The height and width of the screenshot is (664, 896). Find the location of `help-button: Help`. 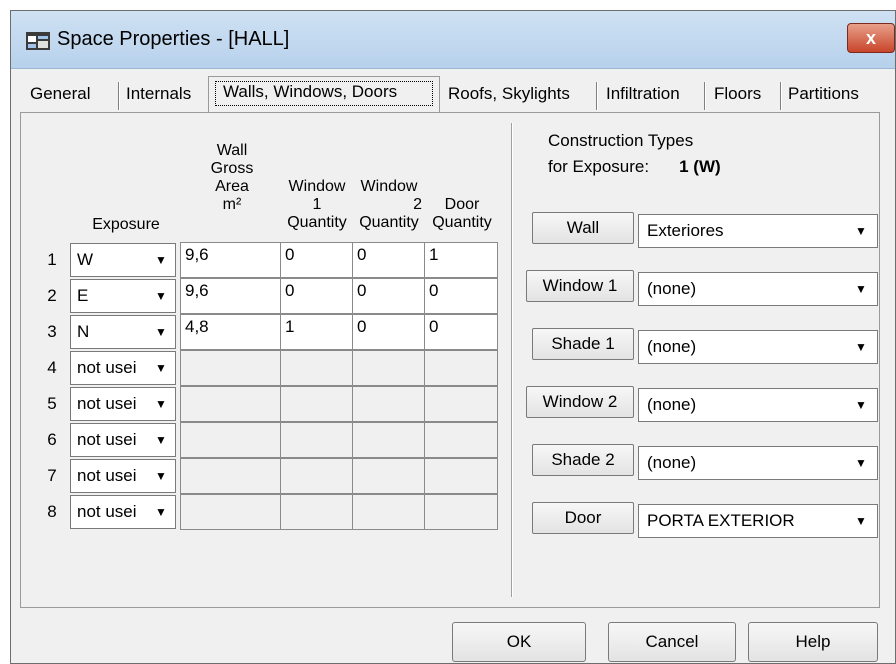

help-button: Help is located at coordinates (813, 642).